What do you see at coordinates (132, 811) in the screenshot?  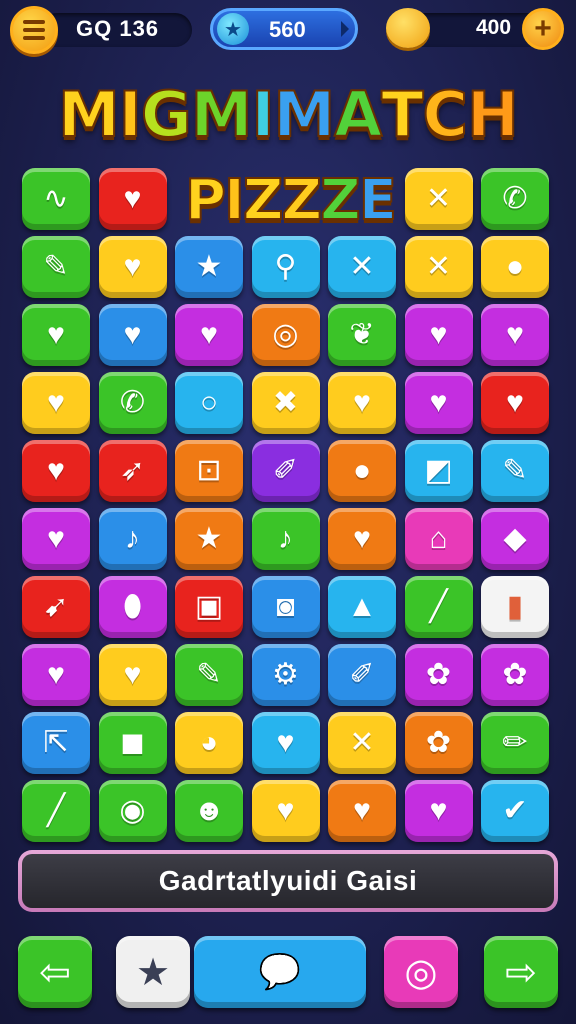 I see `board-tile: ◉` at bounding box center [132, 811].